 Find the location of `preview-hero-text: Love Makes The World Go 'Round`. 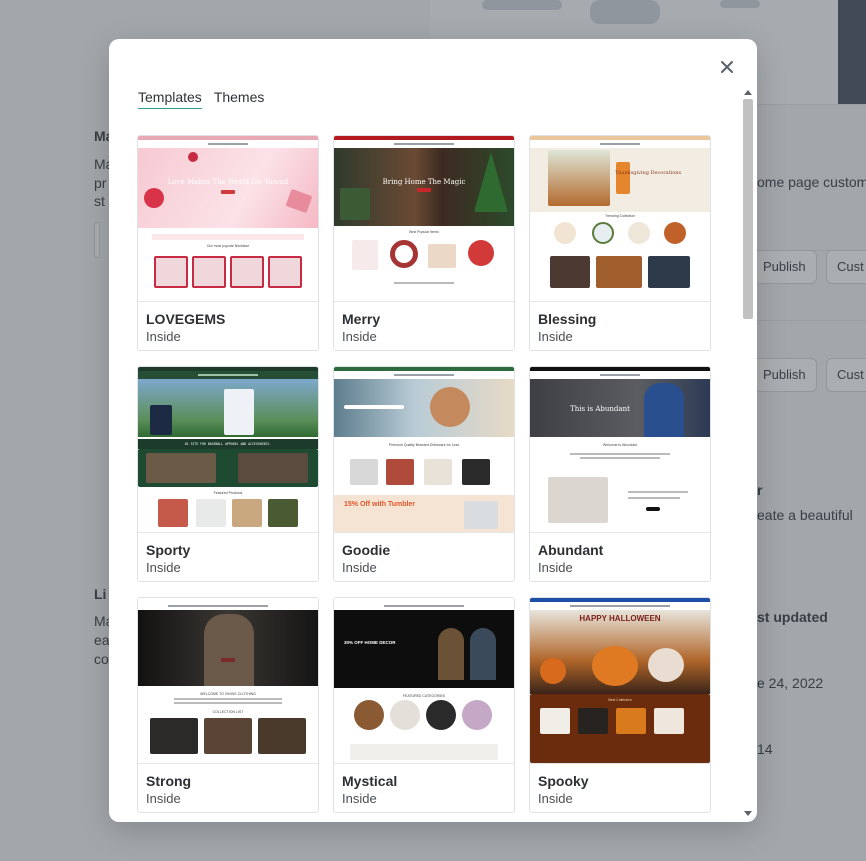

preview-hero-text: Love Makes The World Go 'Round is located at coordinates (228, 182).